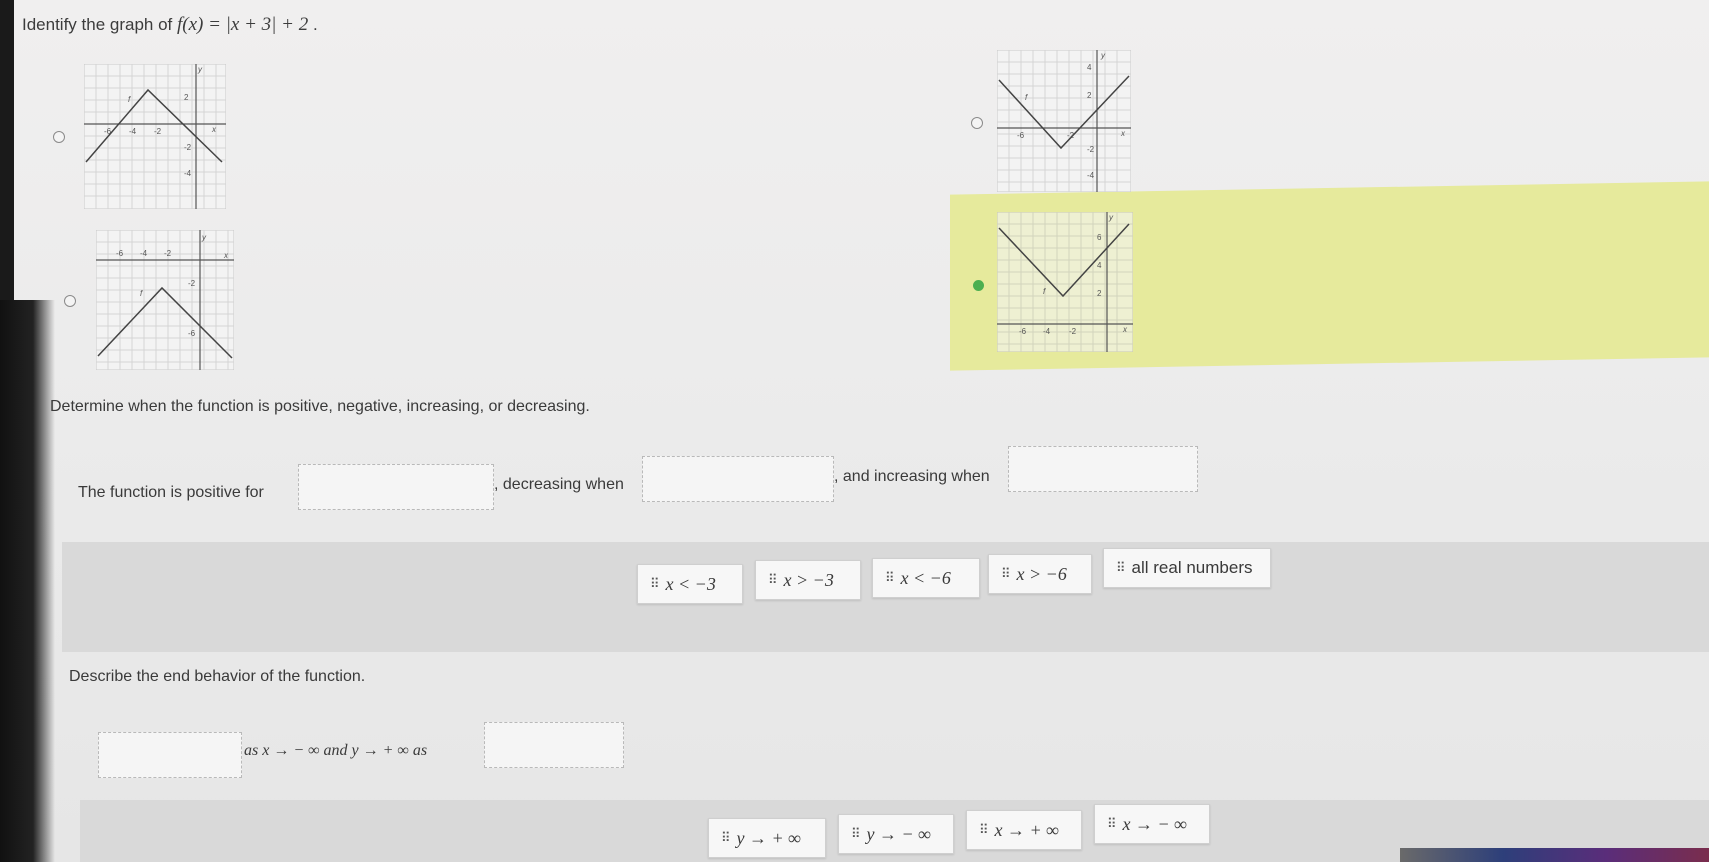  What do you see at coordinates (186, 97) in the screenshot?
I see `graph-1-tick: 2` at bounding box center [186, 97].